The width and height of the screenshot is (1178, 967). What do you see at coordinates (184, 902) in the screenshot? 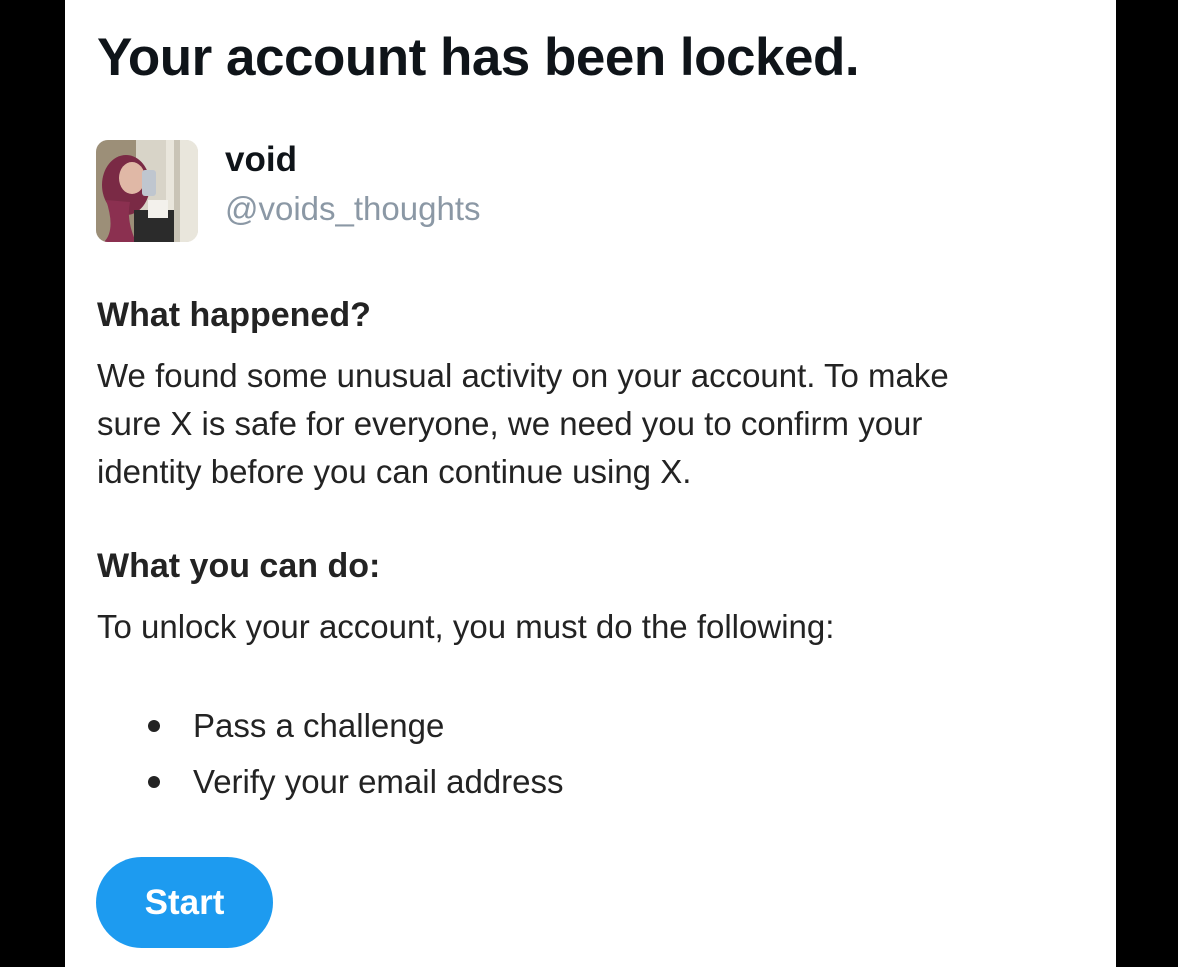
I see `start-button: Start` at bounding box center [184, 902].